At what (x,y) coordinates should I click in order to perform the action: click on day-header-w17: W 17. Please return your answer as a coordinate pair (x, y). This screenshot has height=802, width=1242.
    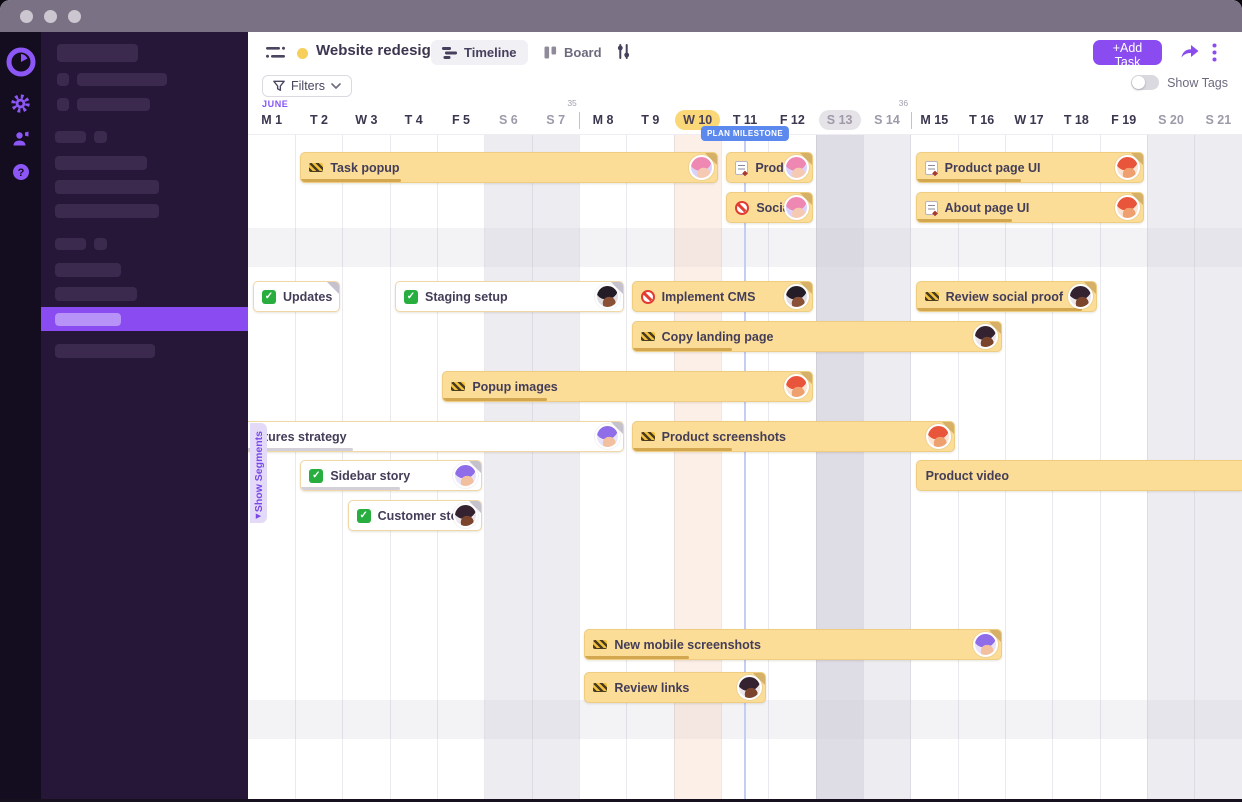
    Looking at the image, I should click on (1028, 120).